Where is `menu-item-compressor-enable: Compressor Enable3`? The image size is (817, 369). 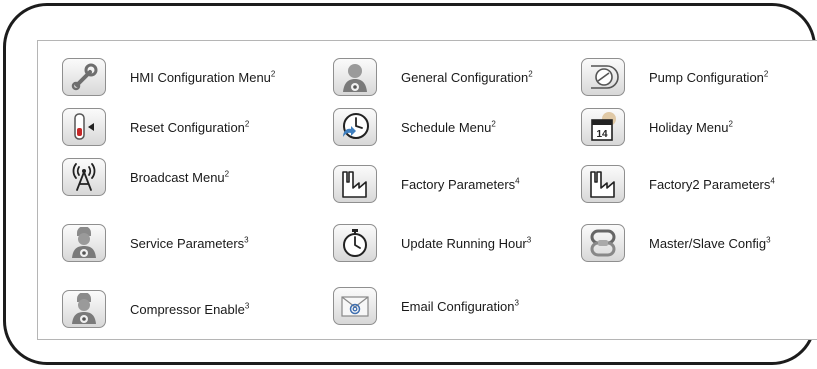 menu-item-compressor-enable: Compressor Enable3 is located at coordinates (155, 309).